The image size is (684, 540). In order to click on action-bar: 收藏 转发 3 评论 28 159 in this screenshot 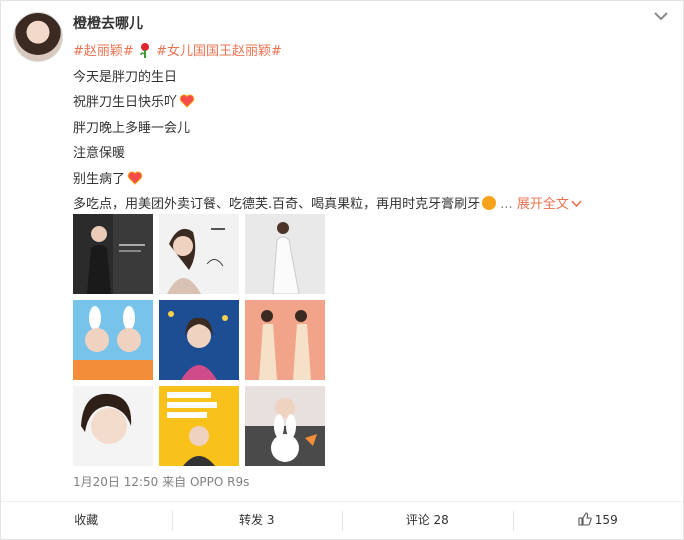, I will do `click(342, 520)`.